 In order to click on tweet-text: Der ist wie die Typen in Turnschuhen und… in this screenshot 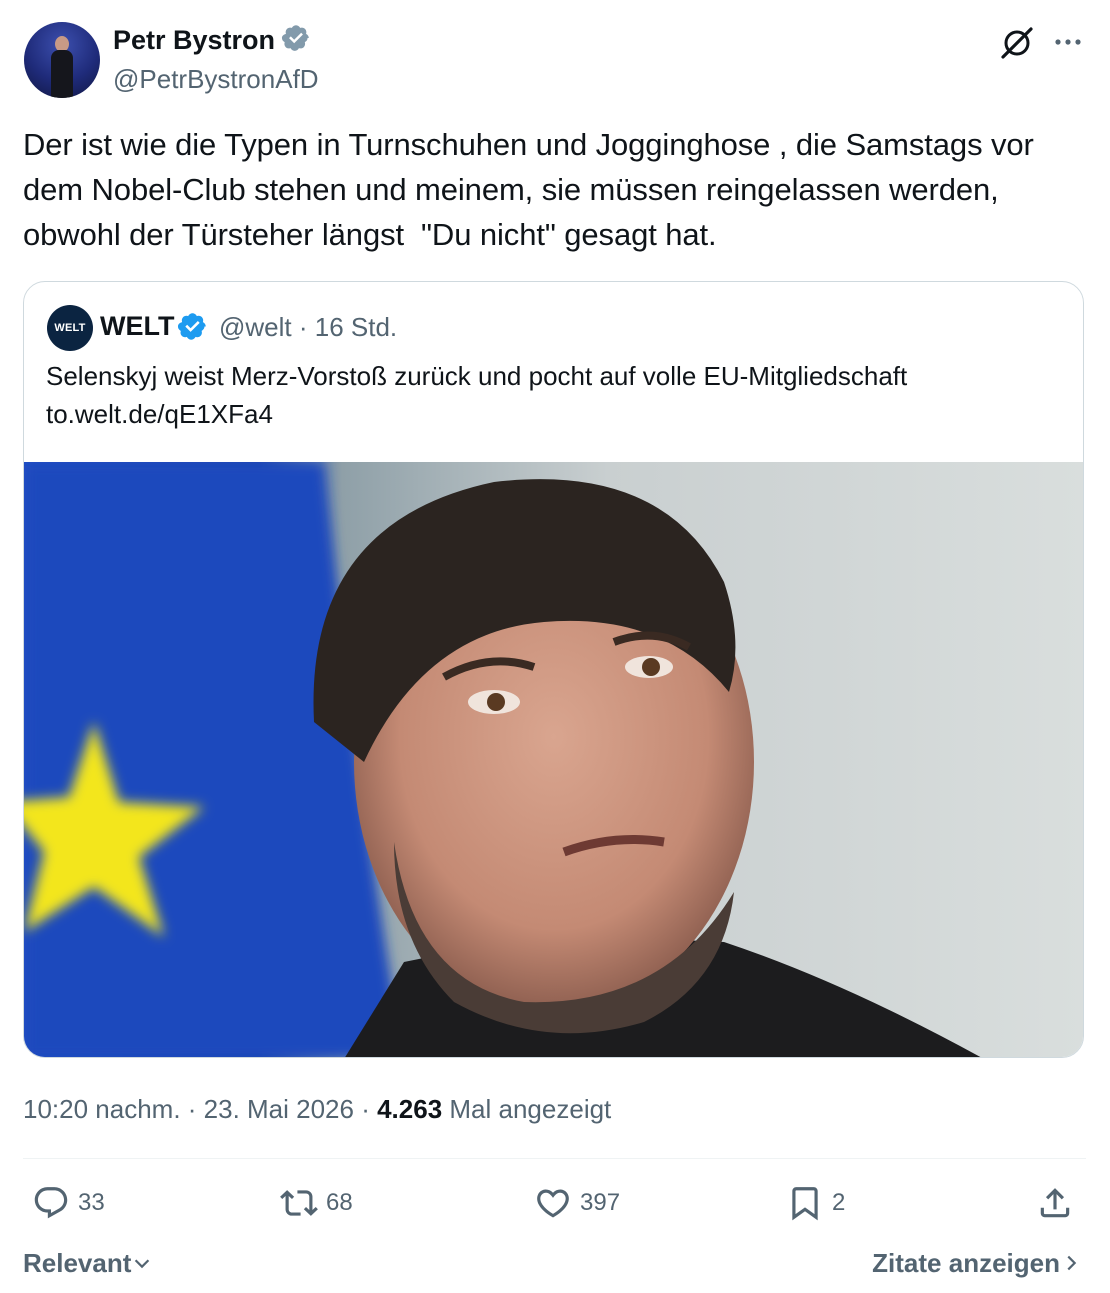, I will do `click(533, 189)`.